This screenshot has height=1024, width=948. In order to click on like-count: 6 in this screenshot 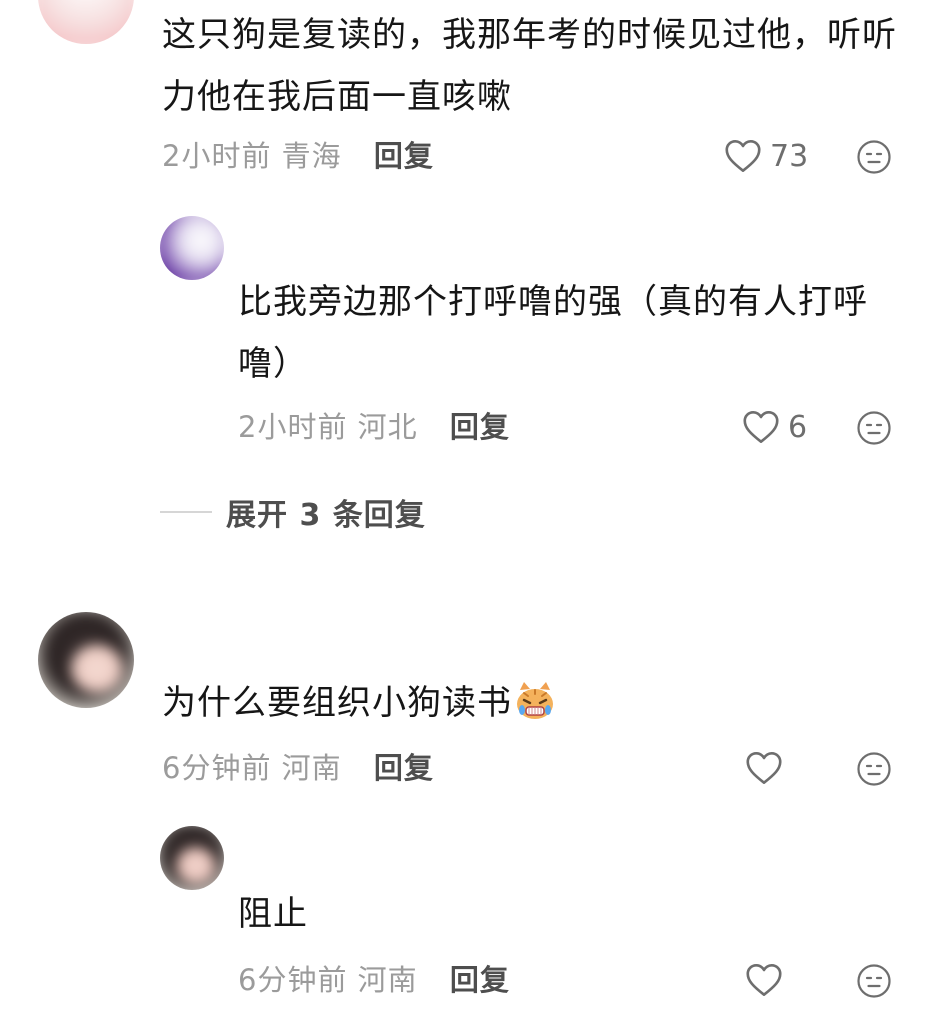, I will do `click(798, 427)`.